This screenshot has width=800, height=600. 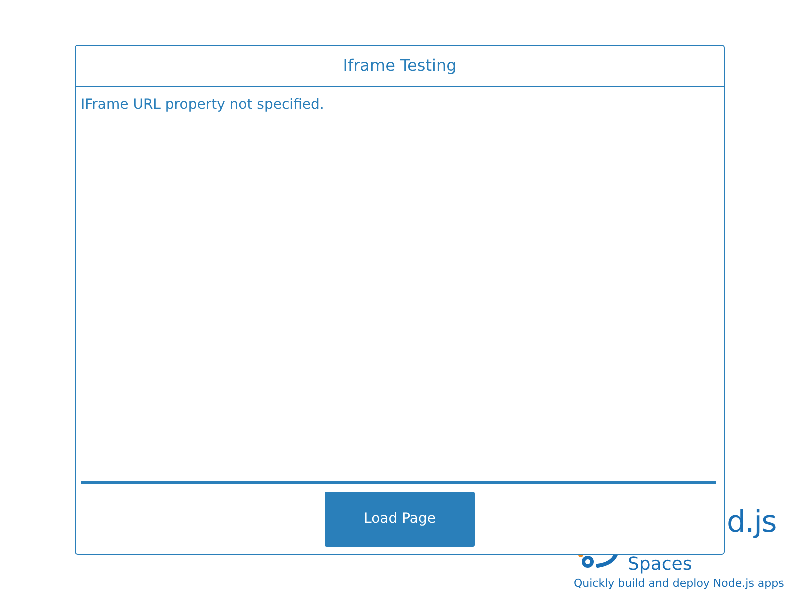 I want to click on panel-title: Iframe Testing, so click(x=400, y=66).